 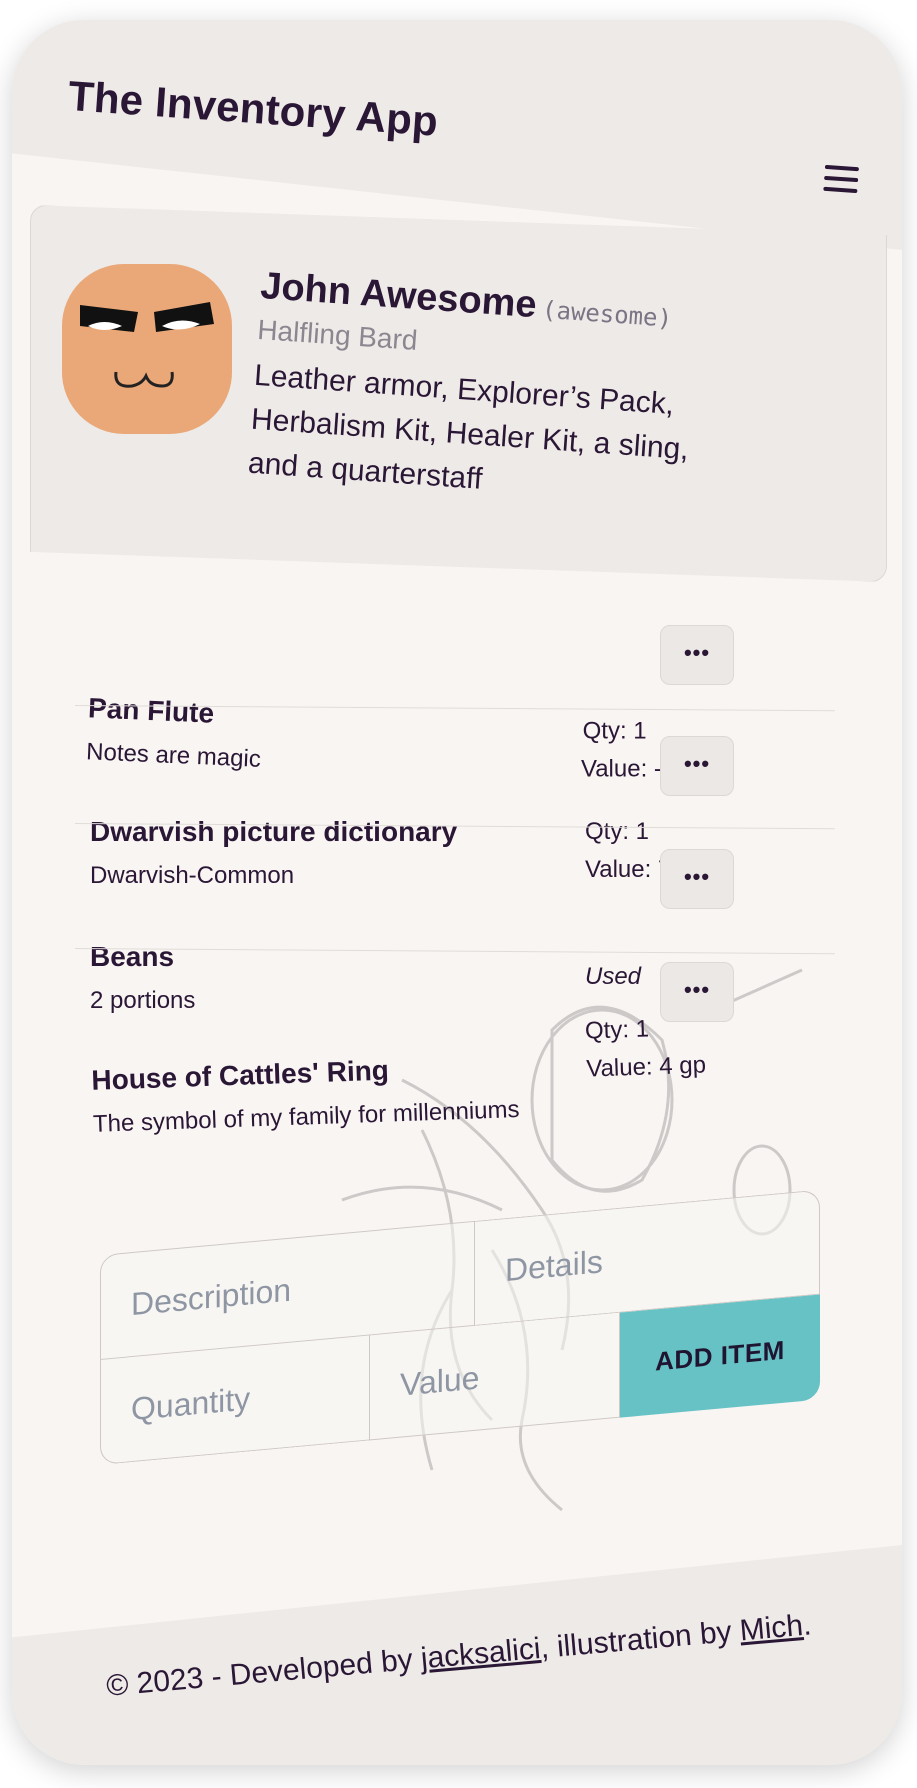 What do you see at coordinates (613, 976) in the screenshot?
I see `item-status: Used` at bounding box center [613, 976].